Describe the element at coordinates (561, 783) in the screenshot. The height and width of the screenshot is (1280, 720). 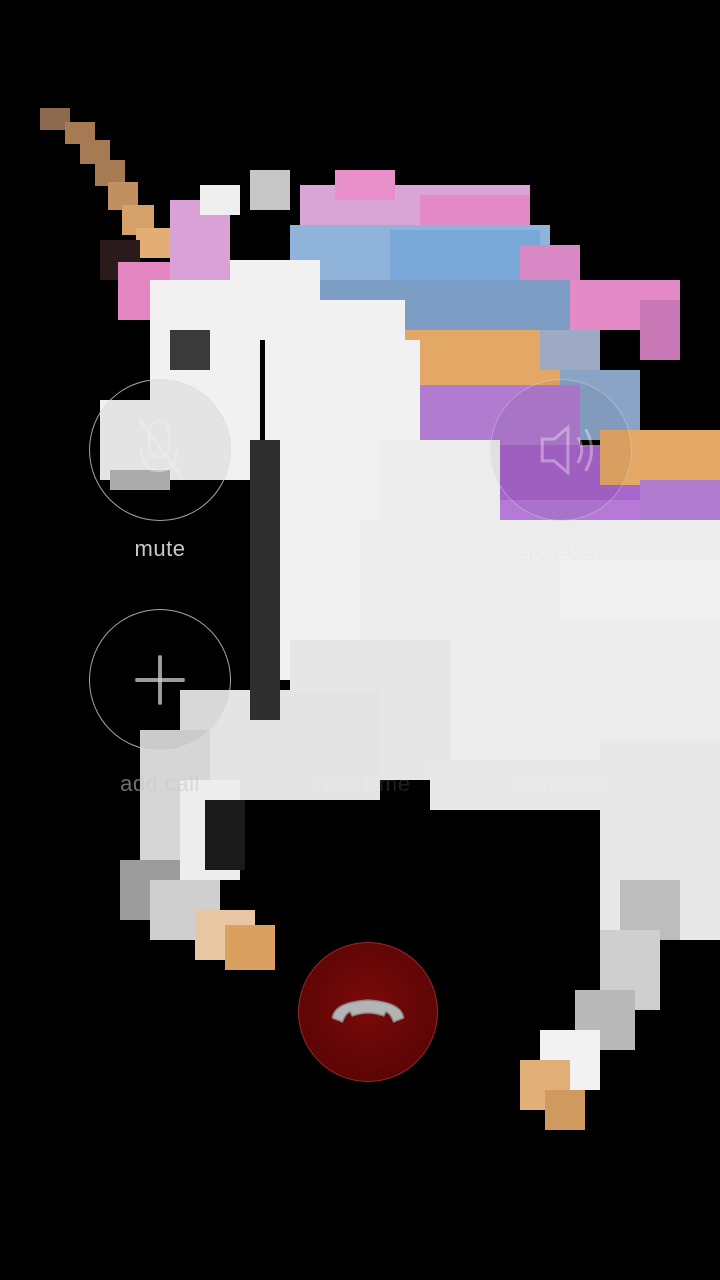
I see `contacts-label: contacts` at that location.